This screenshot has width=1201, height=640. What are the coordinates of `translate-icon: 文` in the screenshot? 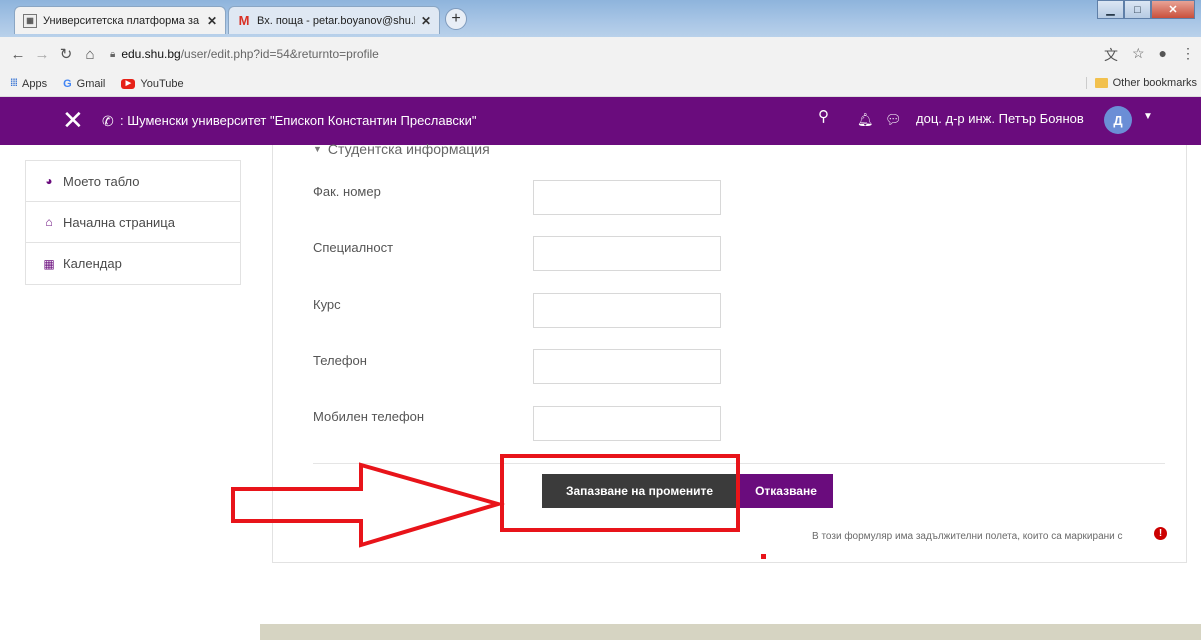 It's located at (1111, 55).